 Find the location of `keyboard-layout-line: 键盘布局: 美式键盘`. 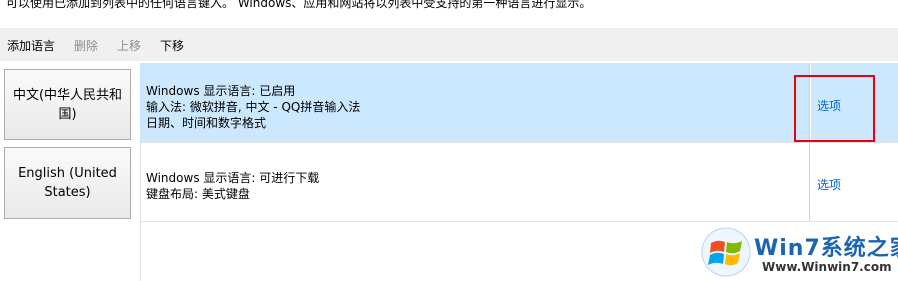

keyboard-layout-line: 键盘布局: 美式键盘 is located at coordinates (198, 194).